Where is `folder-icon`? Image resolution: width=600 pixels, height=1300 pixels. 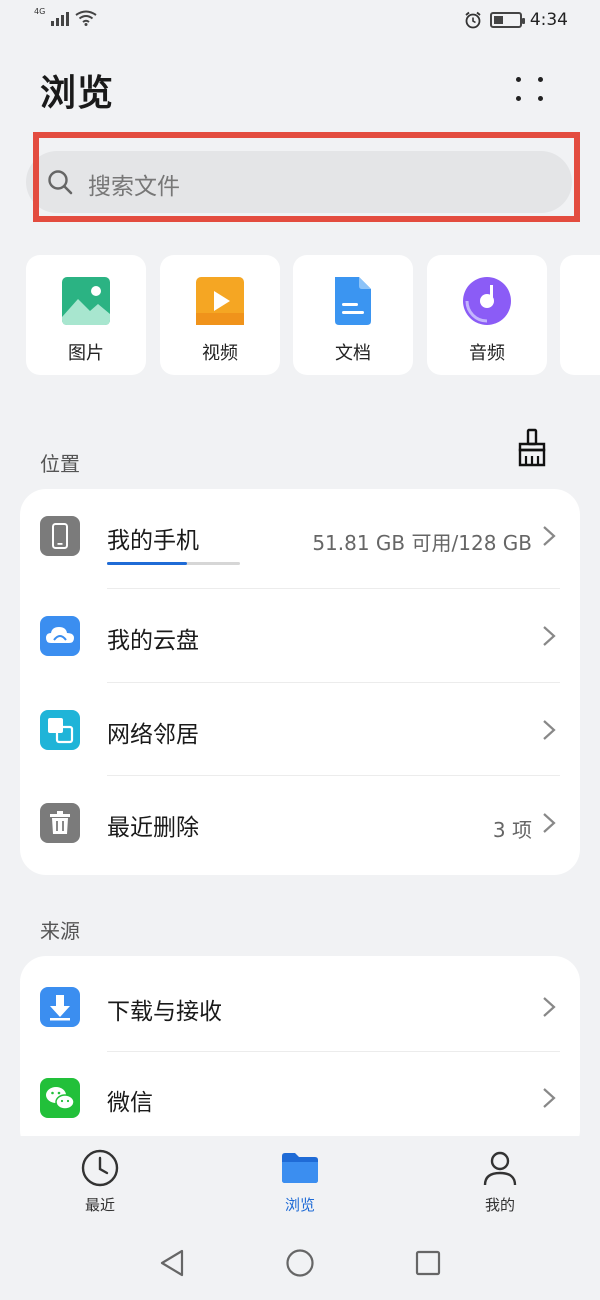
folder-icon is located at coordinates (300, 1168).